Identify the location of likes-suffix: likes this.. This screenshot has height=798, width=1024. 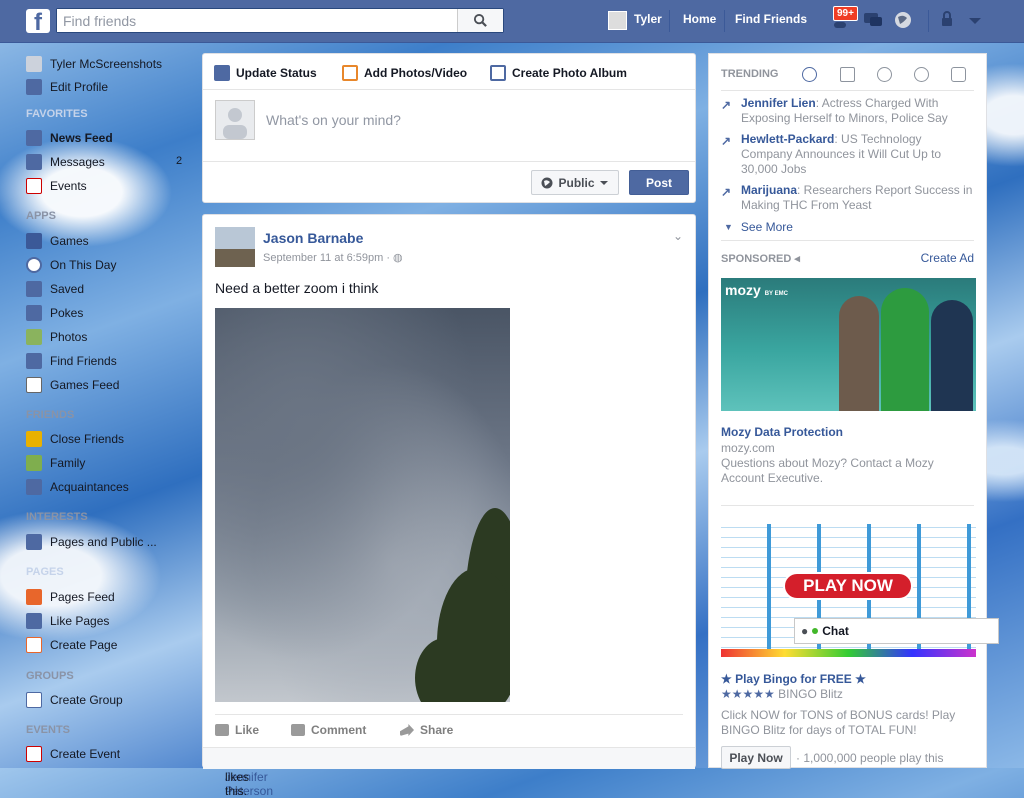
(237, 784).